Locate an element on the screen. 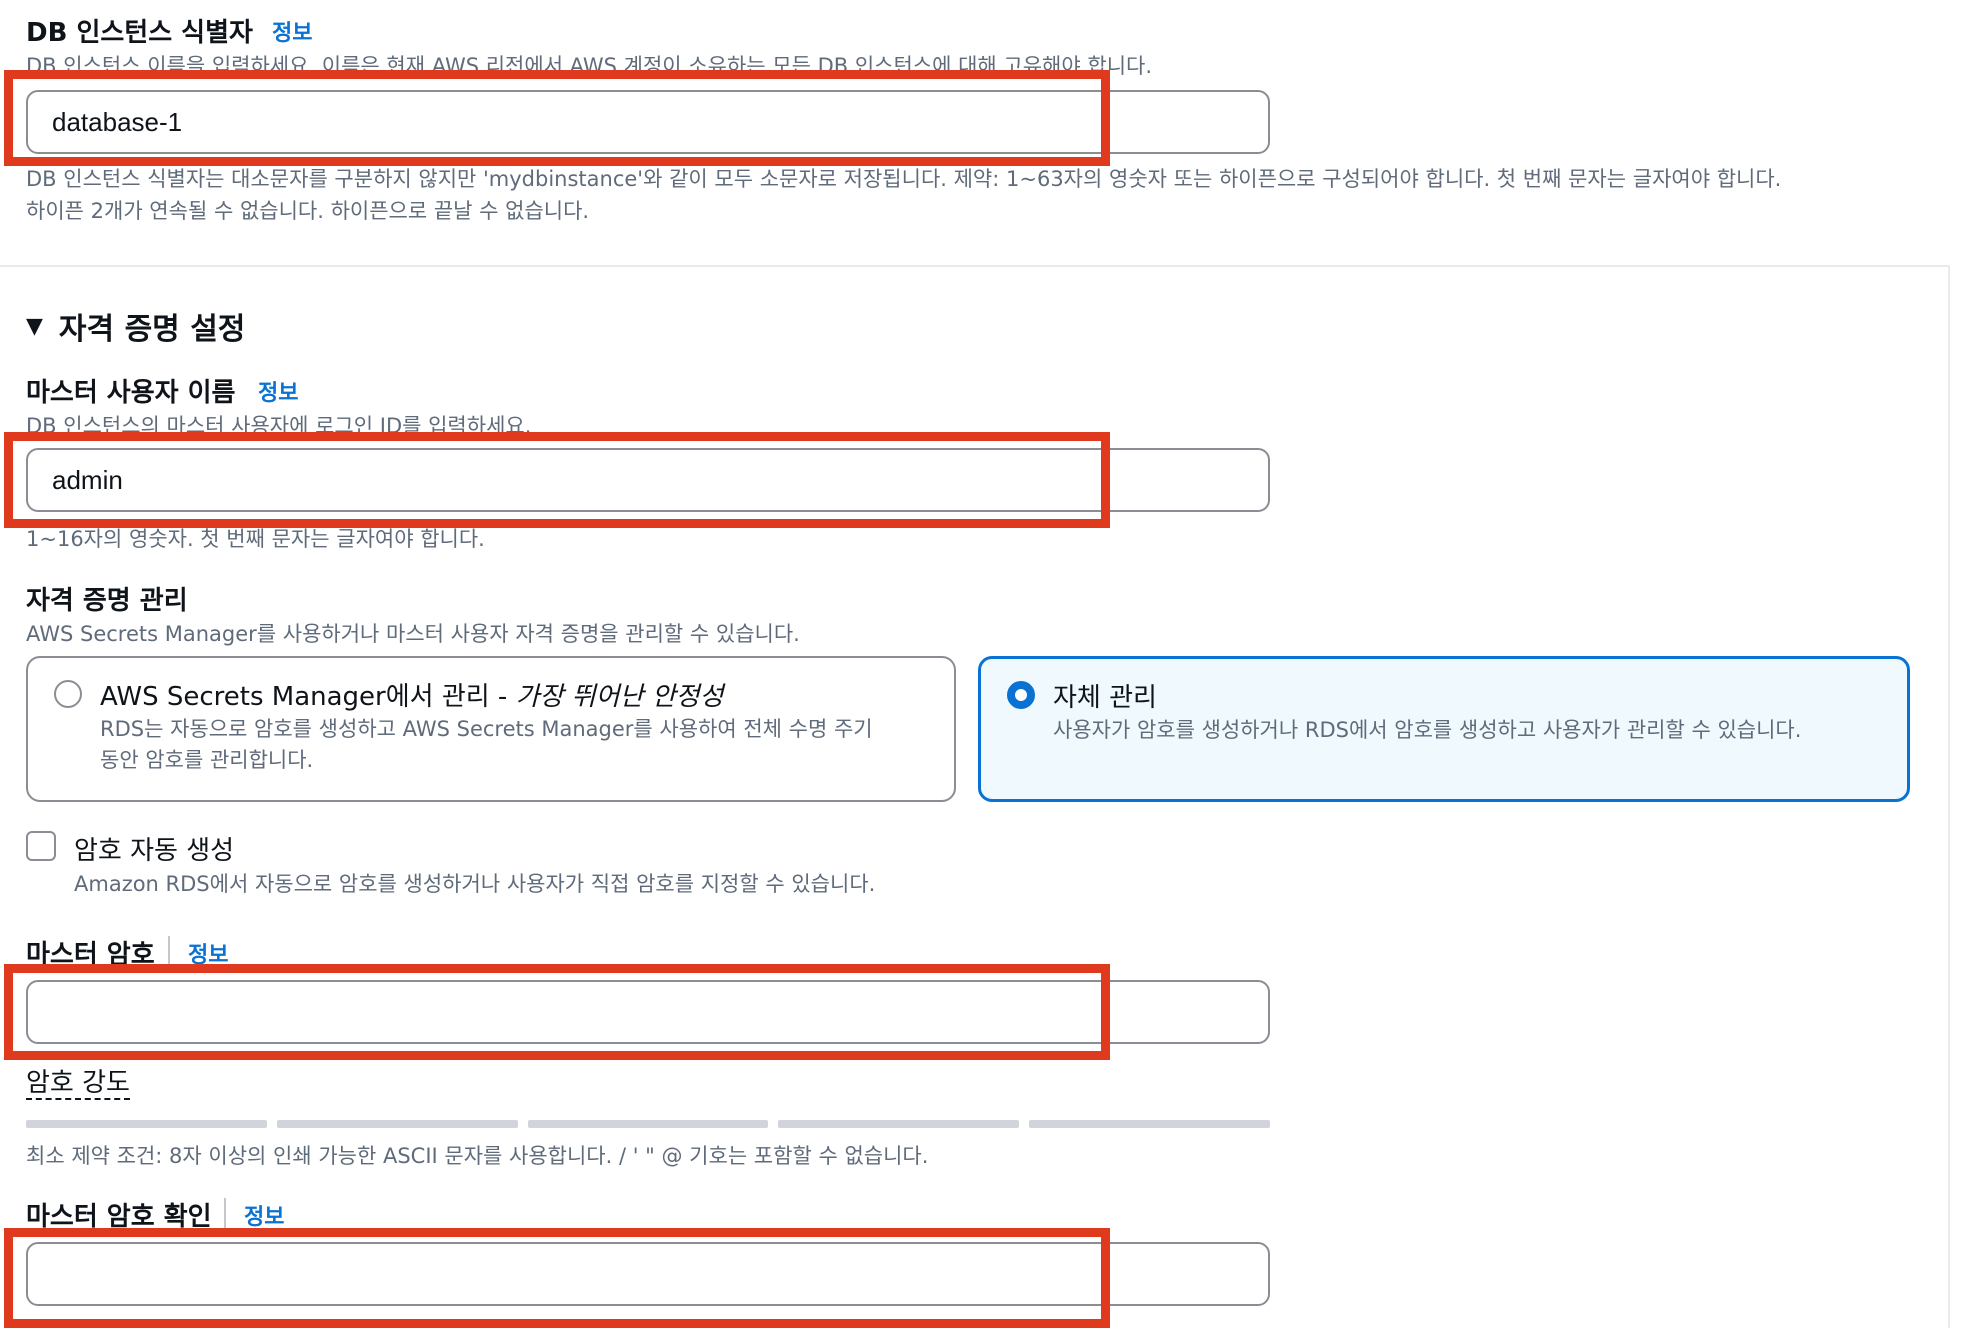 The height and width of the screenshot is (1328, 1972). master-password-info-link: 정보 is located at coordinates (208, 953).